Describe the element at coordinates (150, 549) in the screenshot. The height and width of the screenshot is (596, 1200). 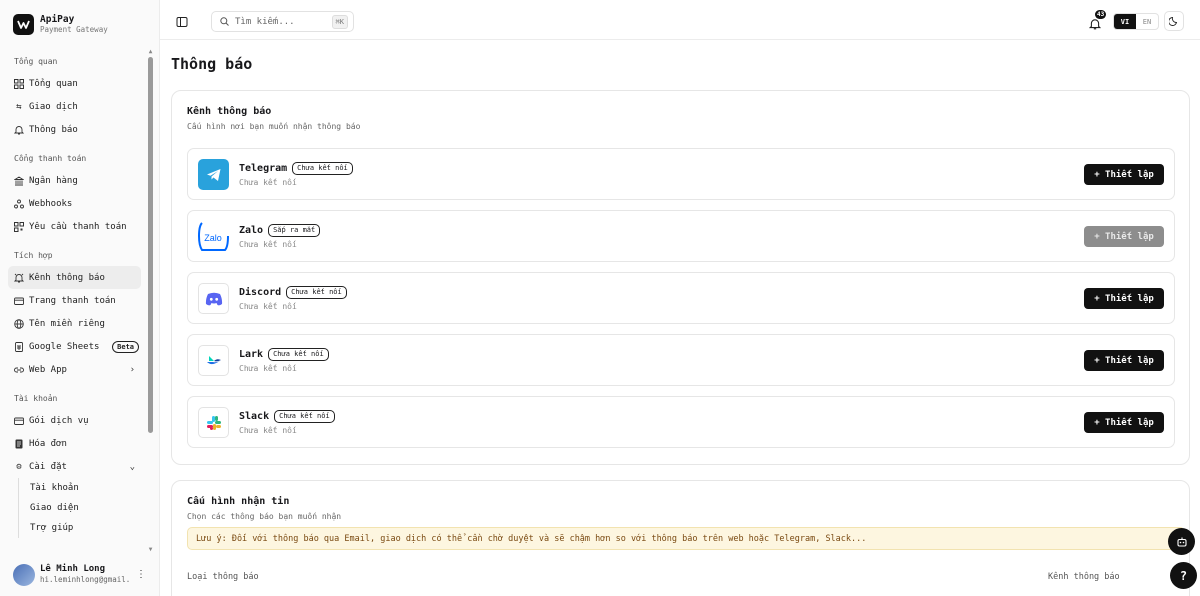
I see `scroll-down-icon: ▼` at that location.